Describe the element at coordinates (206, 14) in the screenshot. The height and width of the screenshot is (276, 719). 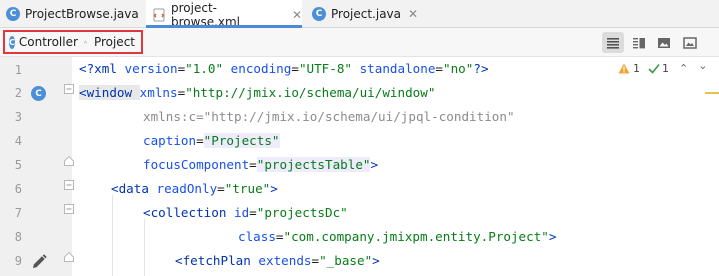
I see `tab-label: project-browse.xml` at that location.